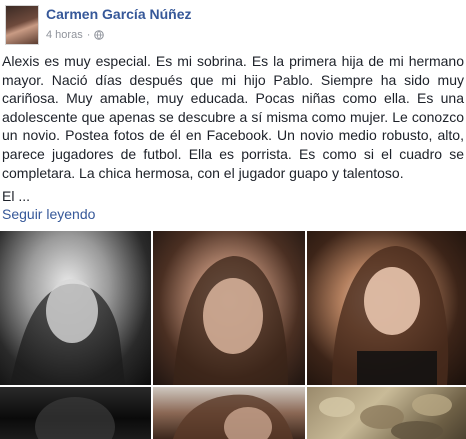 This screenshot has width=466, height=439. What do you see at coordinates (64, 35) in the screenshot?
I see `post-timestamp: 4 horas` at bounding box center [64, 35].